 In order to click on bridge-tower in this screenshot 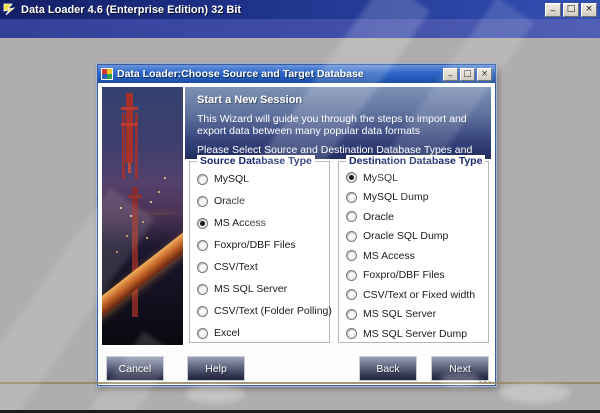, I will do `click(129, 128)`.